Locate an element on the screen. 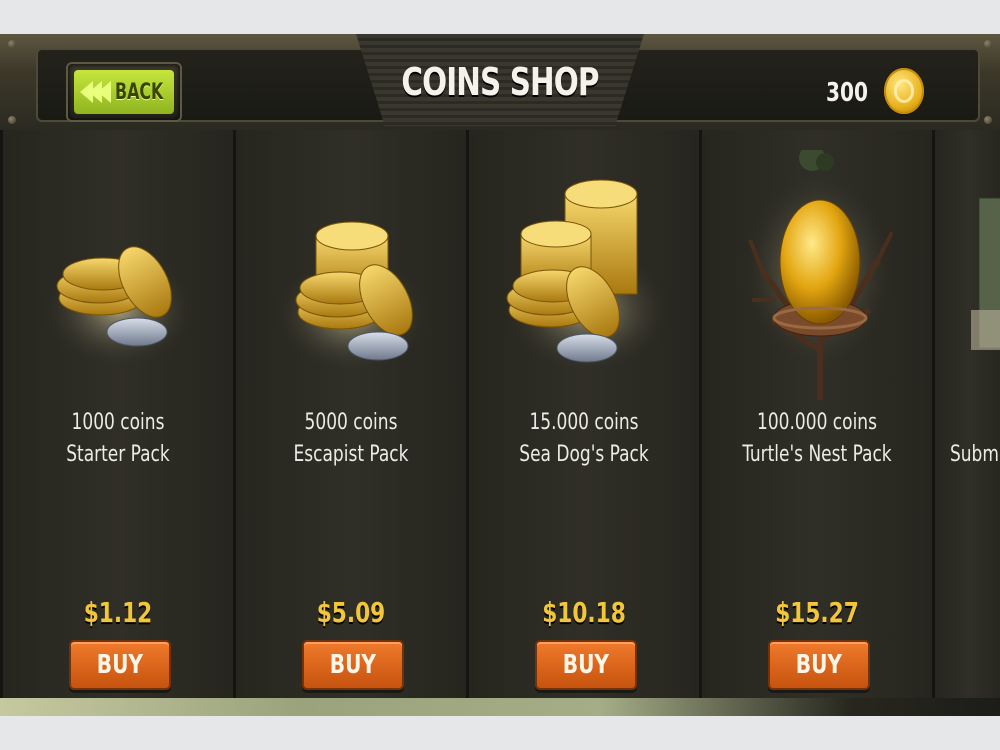  pack-name: Starter Pack is located at coordinates (118, 454).